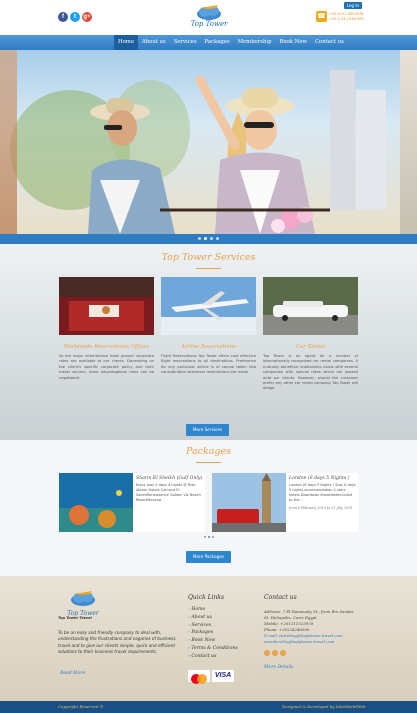 This screenshot has height=713, width=417. I want to click on hotel-room-image, so click(106, 306).